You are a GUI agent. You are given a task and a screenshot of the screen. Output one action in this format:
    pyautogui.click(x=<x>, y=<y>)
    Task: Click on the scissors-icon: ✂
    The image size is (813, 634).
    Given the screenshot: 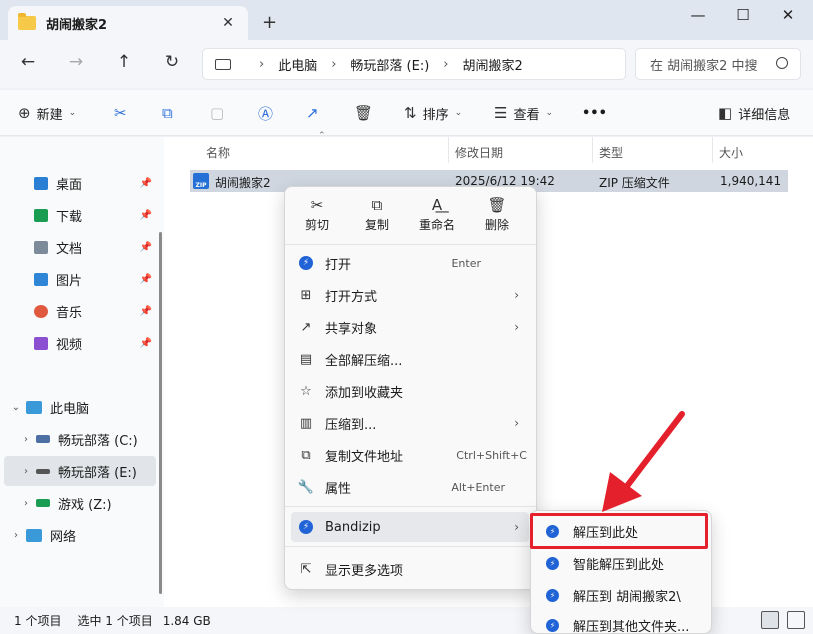 What is the action you would take?
    pyautogui.click(x=317, y=205)
    